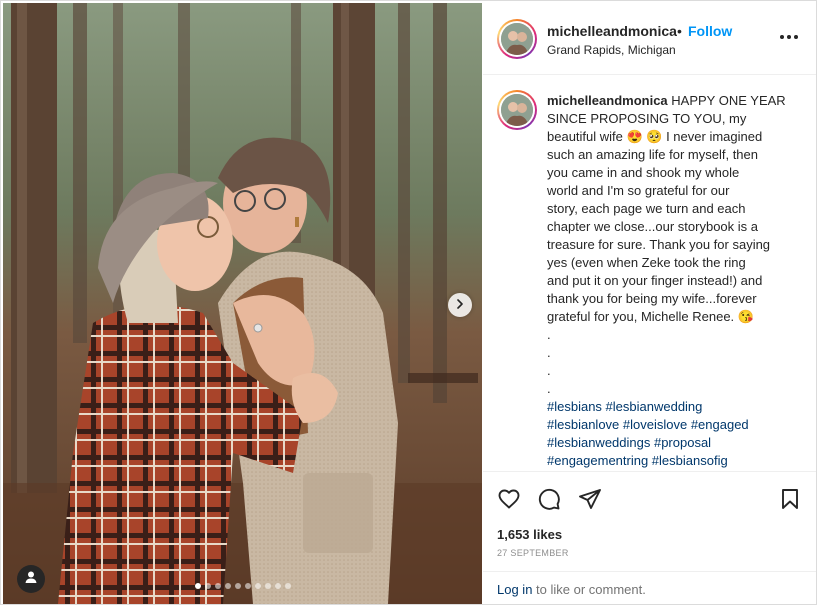 The height and width of the screenshot is (605, 817). What do you see at coordinates (649, 587) in the screenshot?
I see `login-prompt: Log in to like or comment.` at bounding box center [649, 587].